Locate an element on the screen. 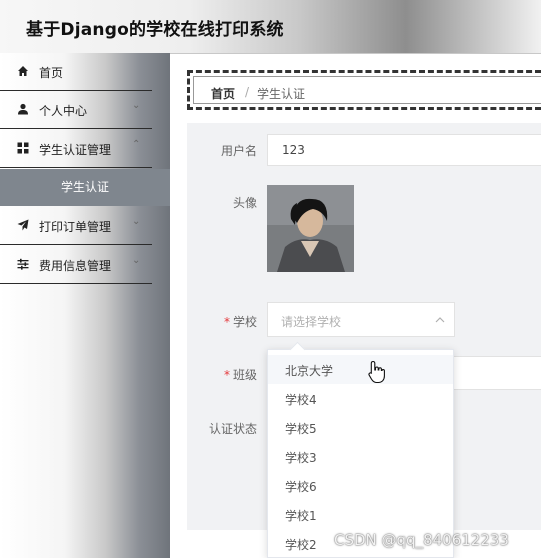 The image size is (541, 558). sidebar-item-label: 学生认证管理 is located at coordinates (75, 150).